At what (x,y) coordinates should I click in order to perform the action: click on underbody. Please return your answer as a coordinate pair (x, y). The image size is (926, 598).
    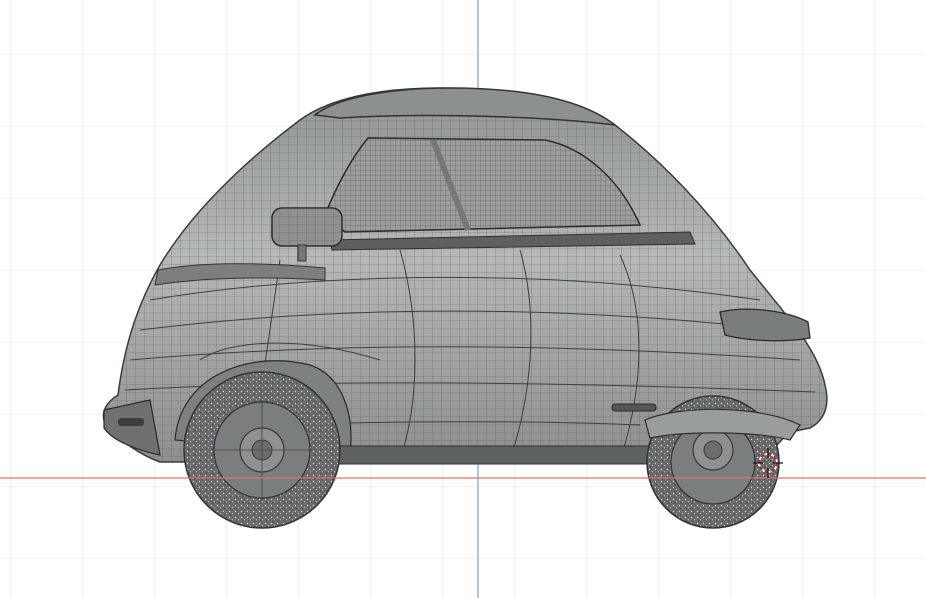
    Looking at the image, I should click on (490, 455).